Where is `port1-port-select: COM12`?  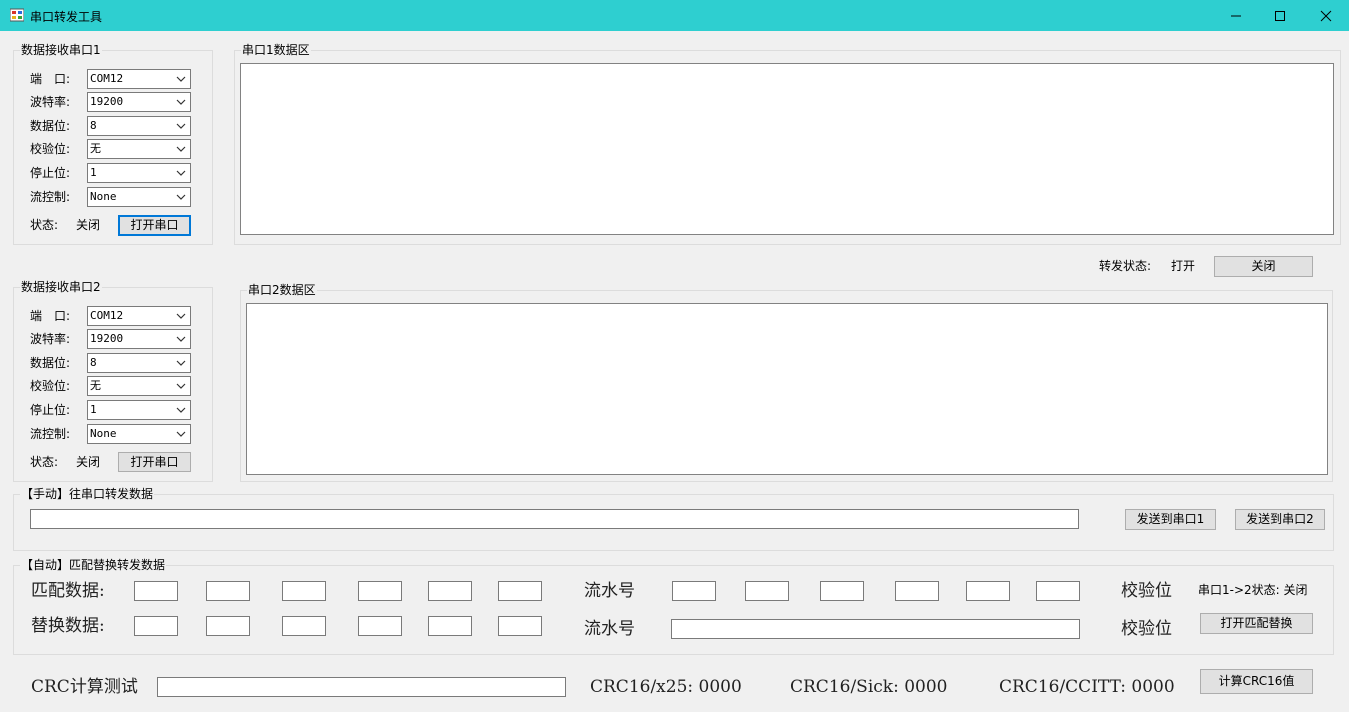
port1-port-select: COM12 is located at coordinates (139, 79).